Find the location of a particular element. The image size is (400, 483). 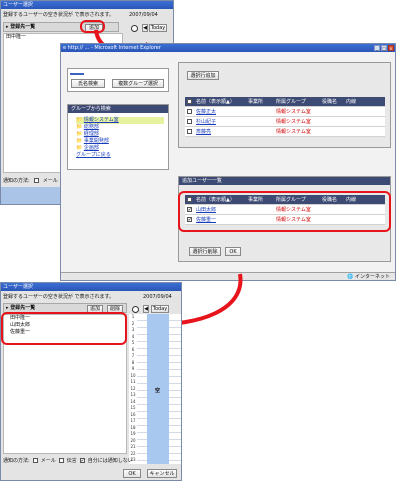

candidate-name: 佐藤正太 is located at coordinates (220, 111).